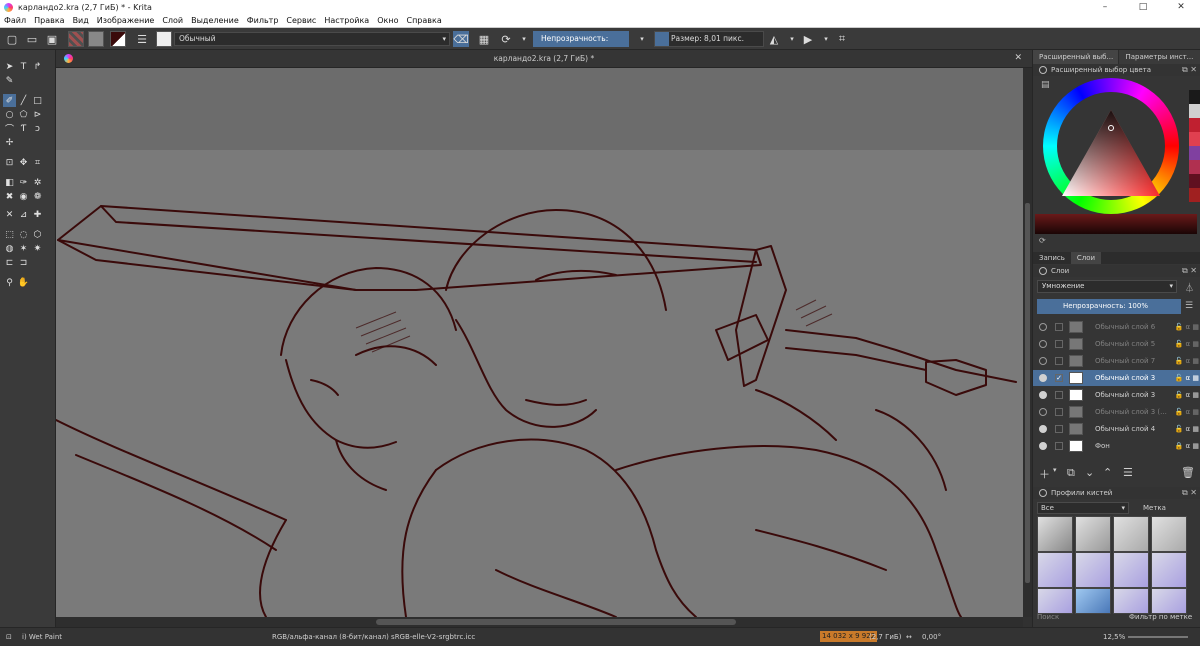  I want to click on menu-select: Выделение, so click(215, 21).